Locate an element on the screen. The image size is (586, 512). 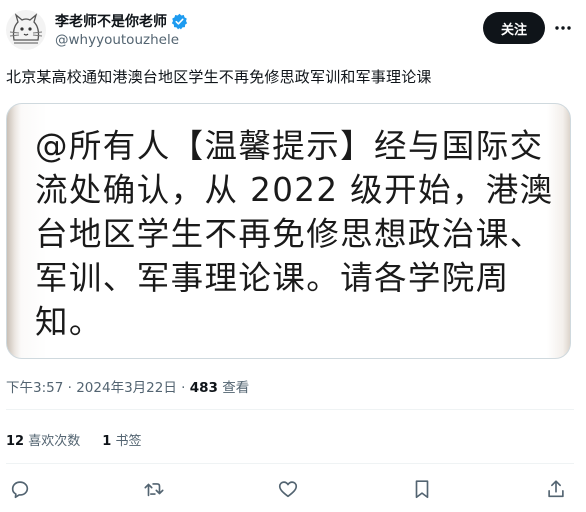
more-options-icon is located at coordinates (563, 28).